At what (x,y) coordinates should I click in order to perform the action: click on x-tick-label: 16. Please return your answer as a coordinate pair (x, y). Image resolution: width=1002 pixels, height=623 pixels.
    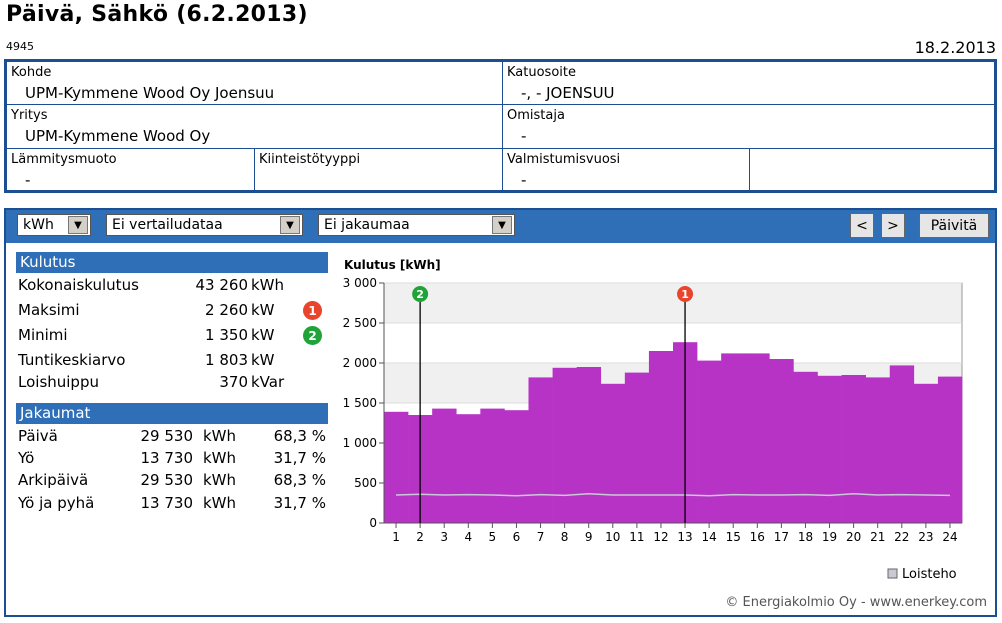
    Looking at the image, I should click on (757, 537).